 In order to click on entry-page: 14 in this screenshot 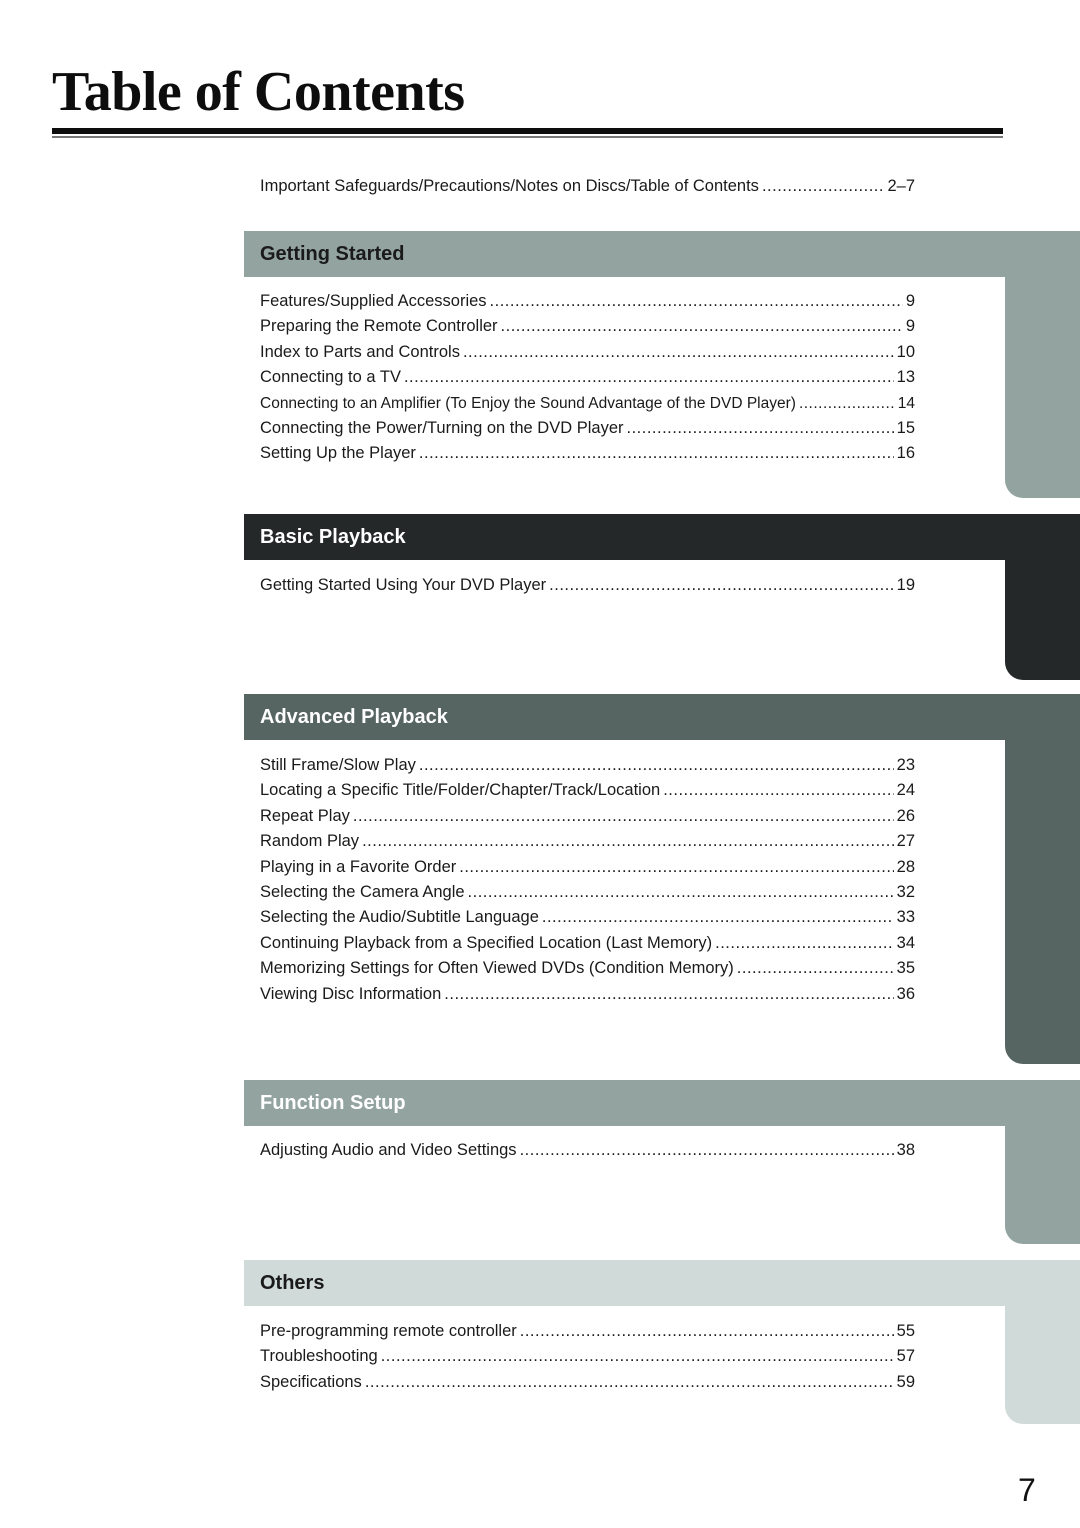, I will do `click(906, 403)`.